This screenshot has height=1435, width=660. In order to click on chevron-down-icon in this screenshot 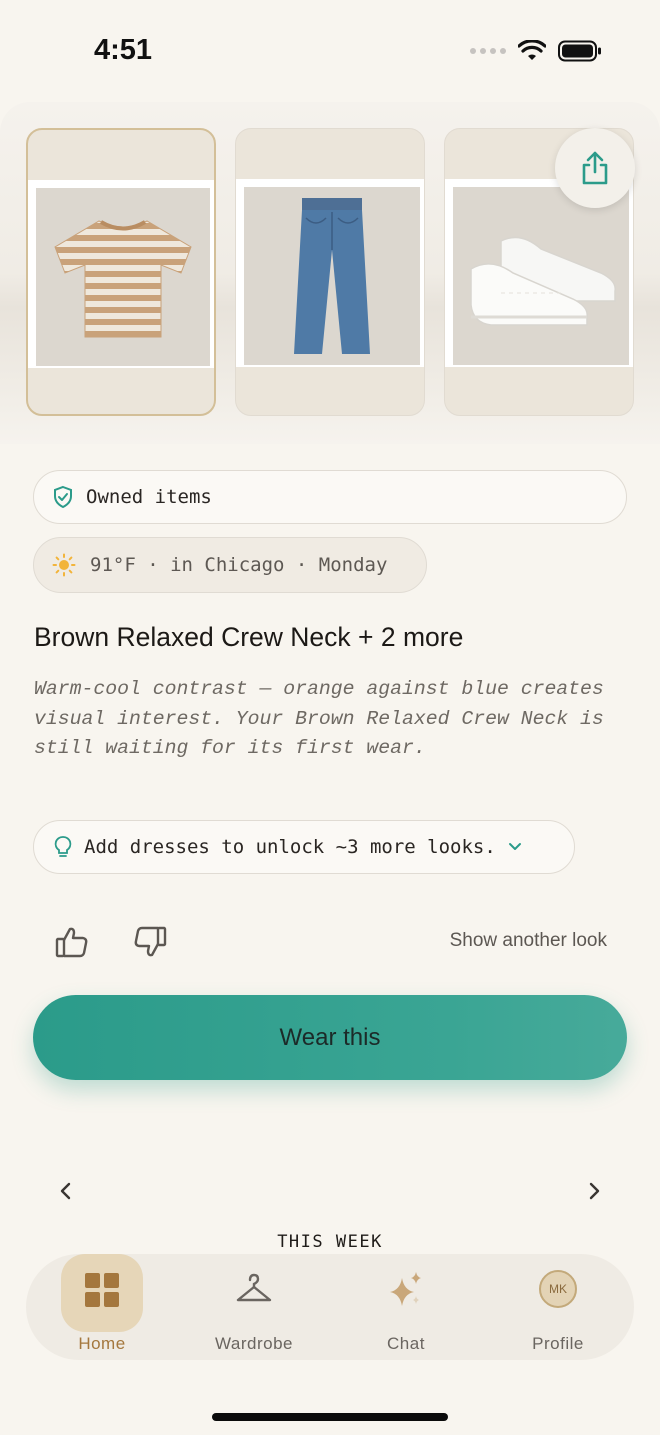, I will do `click(514, 846)`.